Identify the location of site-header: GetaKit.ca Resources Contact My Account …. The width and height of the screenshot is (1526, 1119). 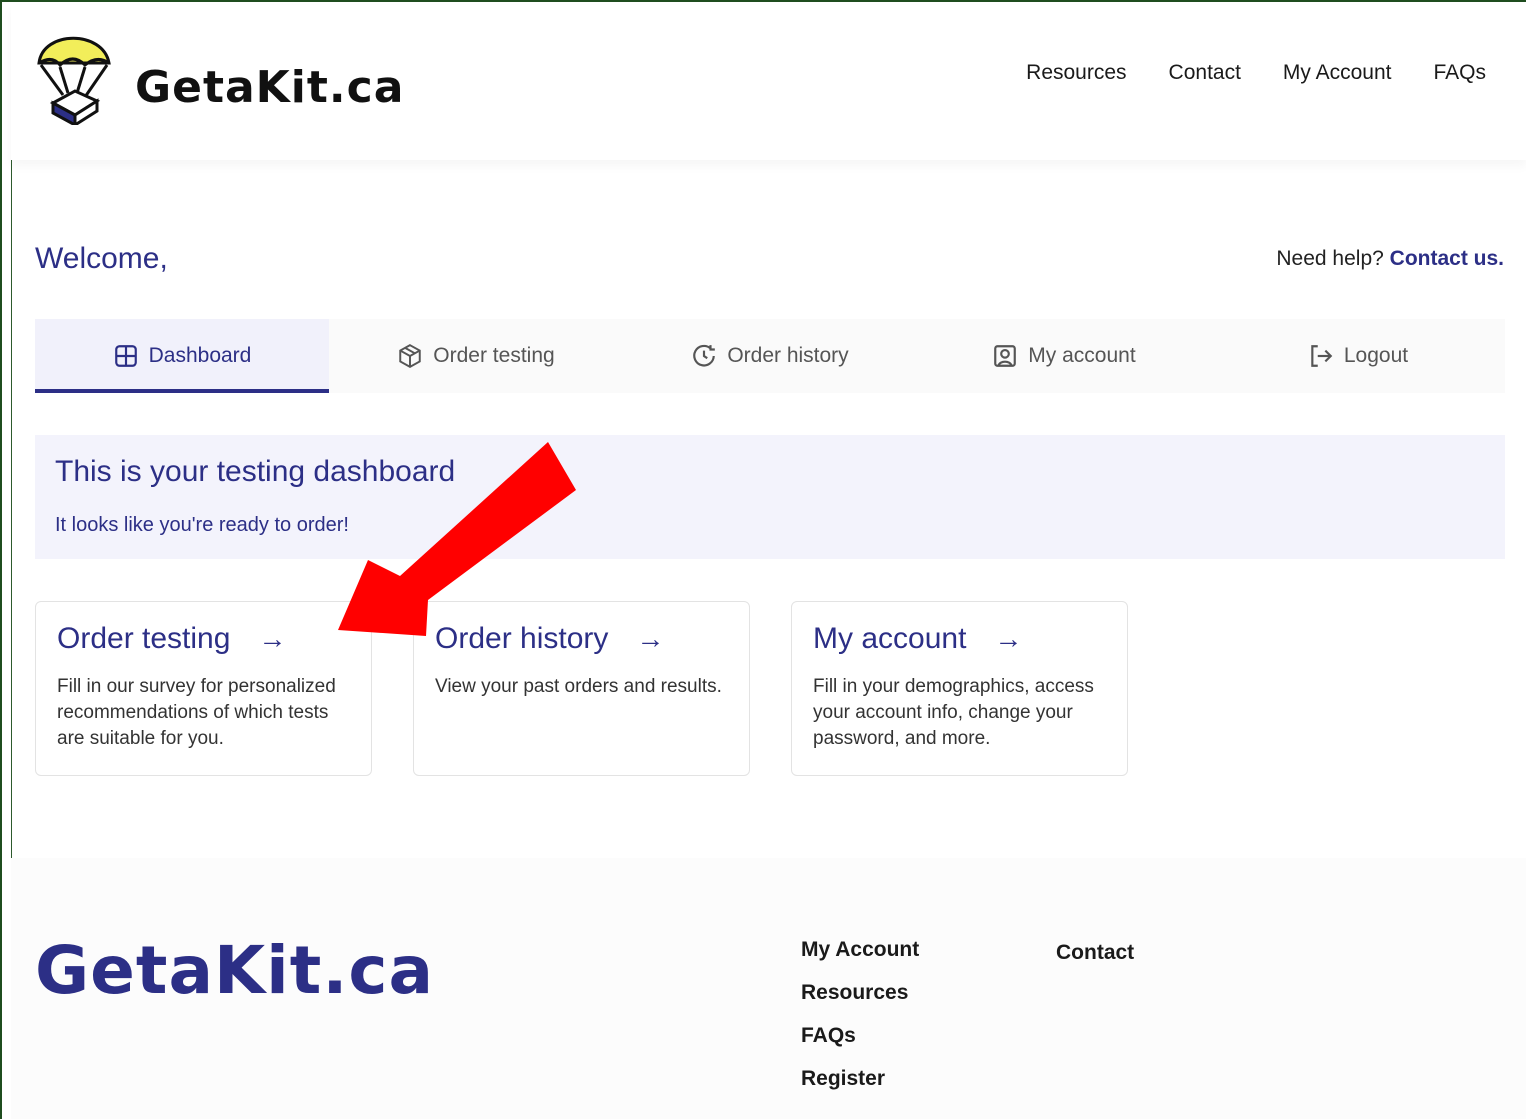
(768, 82).